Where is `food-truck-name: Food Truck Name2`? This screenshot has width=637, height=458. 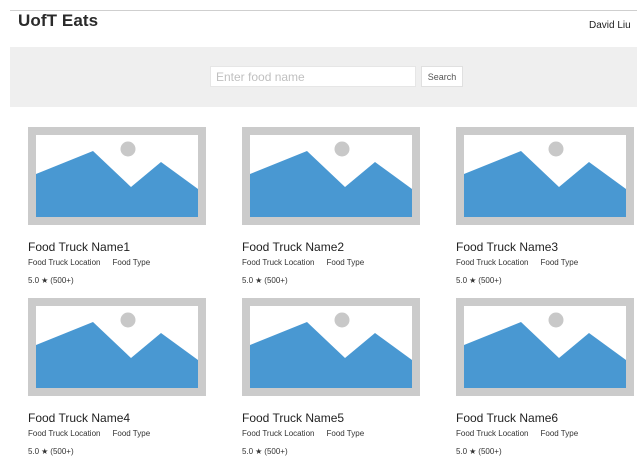 food-truck-name: Food Truck Name2 is located at coordinates (293, 247).